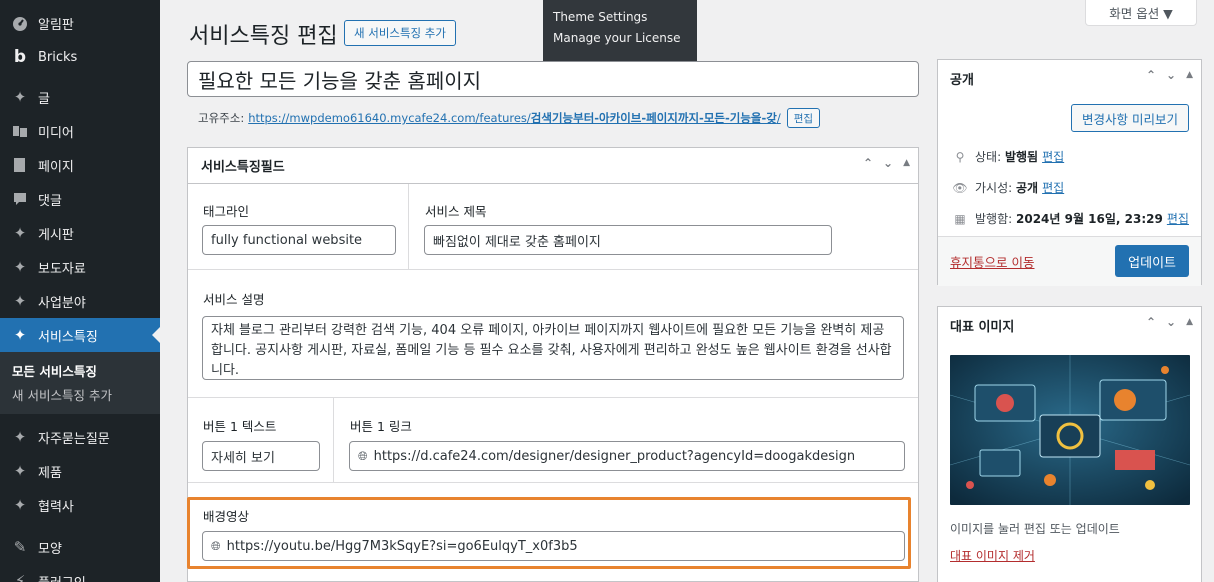  I want to click on submenu-all-features: 모든 서비스특징, so click(80, 370).